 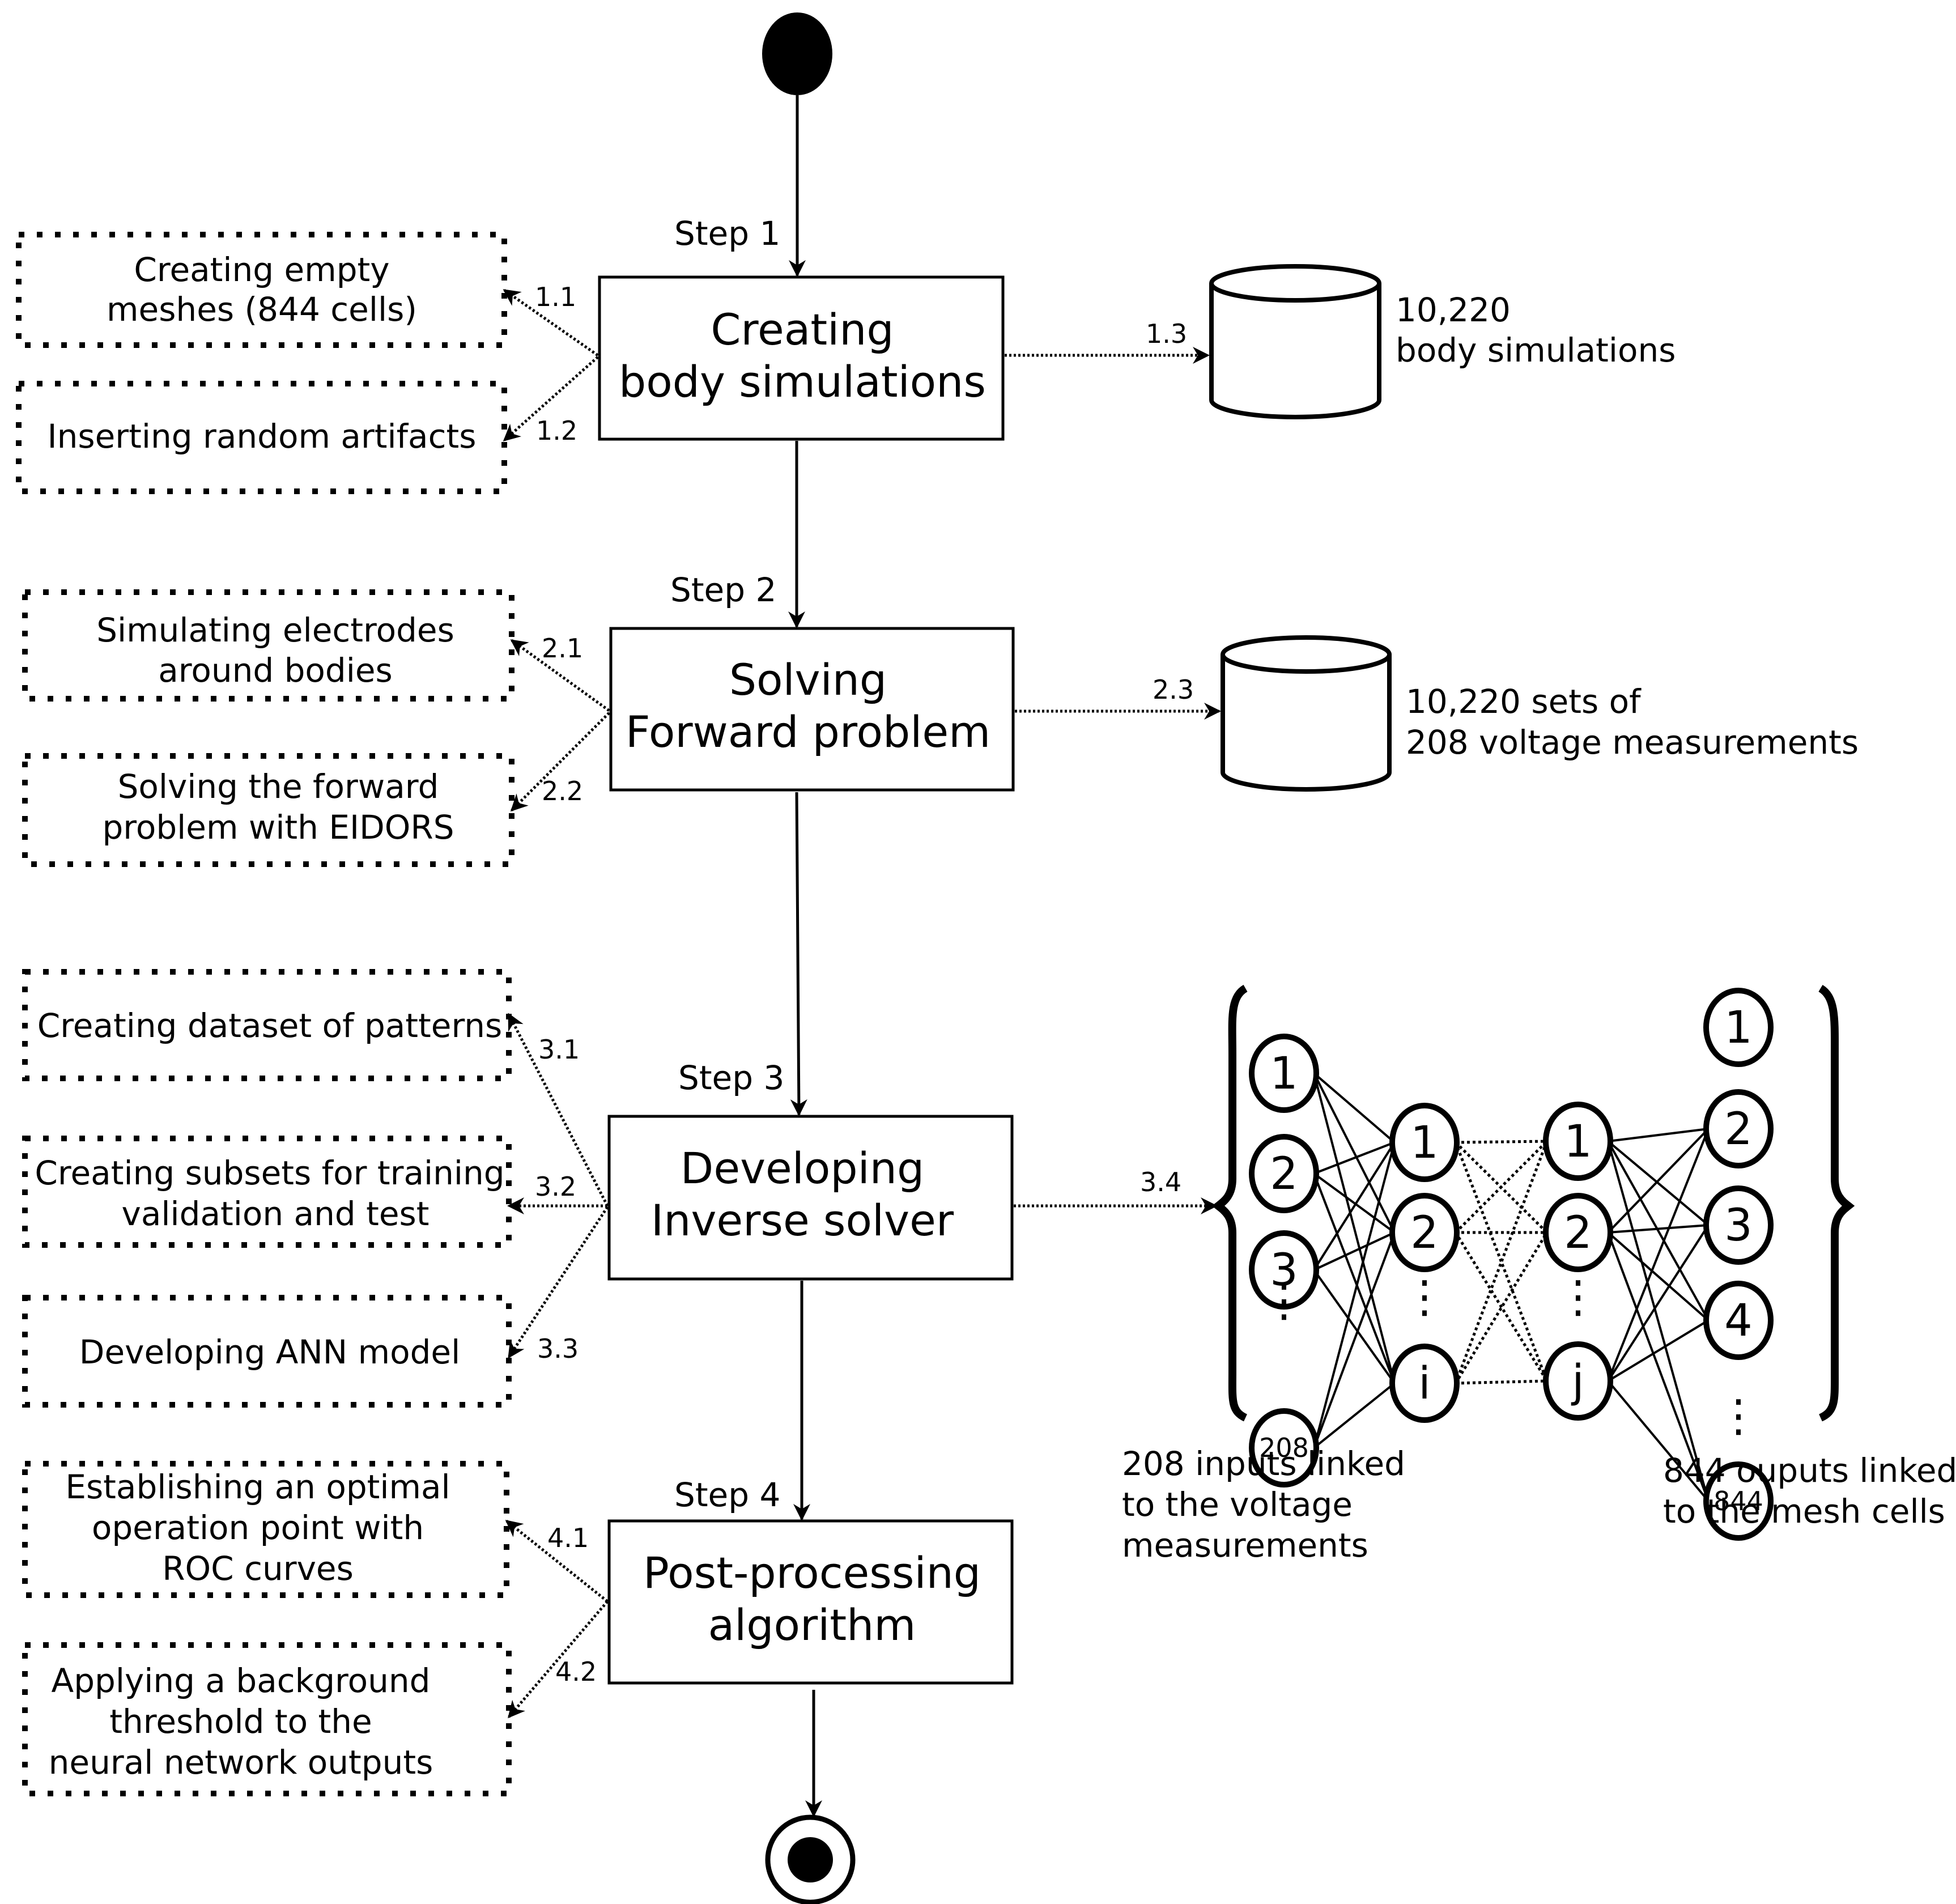 I want to click on ellipsis-inputs: ⋮, so click(x=1284, y=1301).